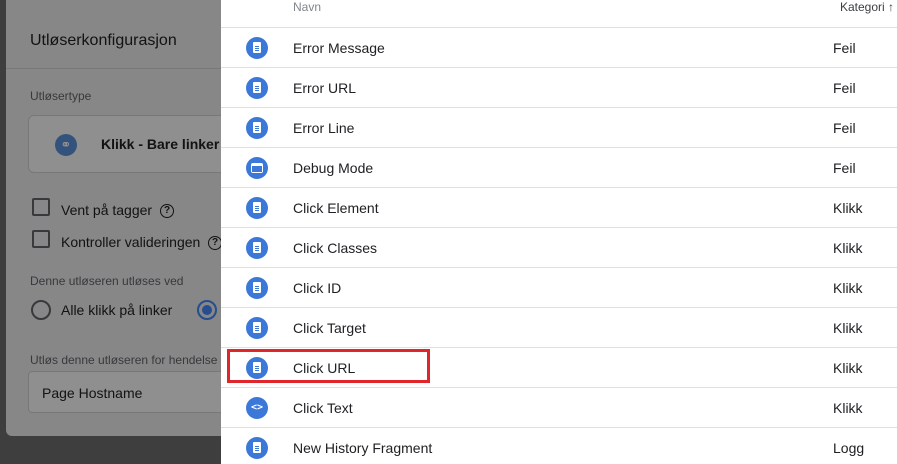 Image resolution: width=897 pixels, height=464 pixels. Describe the element at coordinates (363, 448) in the screenshot. I see `variable-name: New History Fragment` at that location.